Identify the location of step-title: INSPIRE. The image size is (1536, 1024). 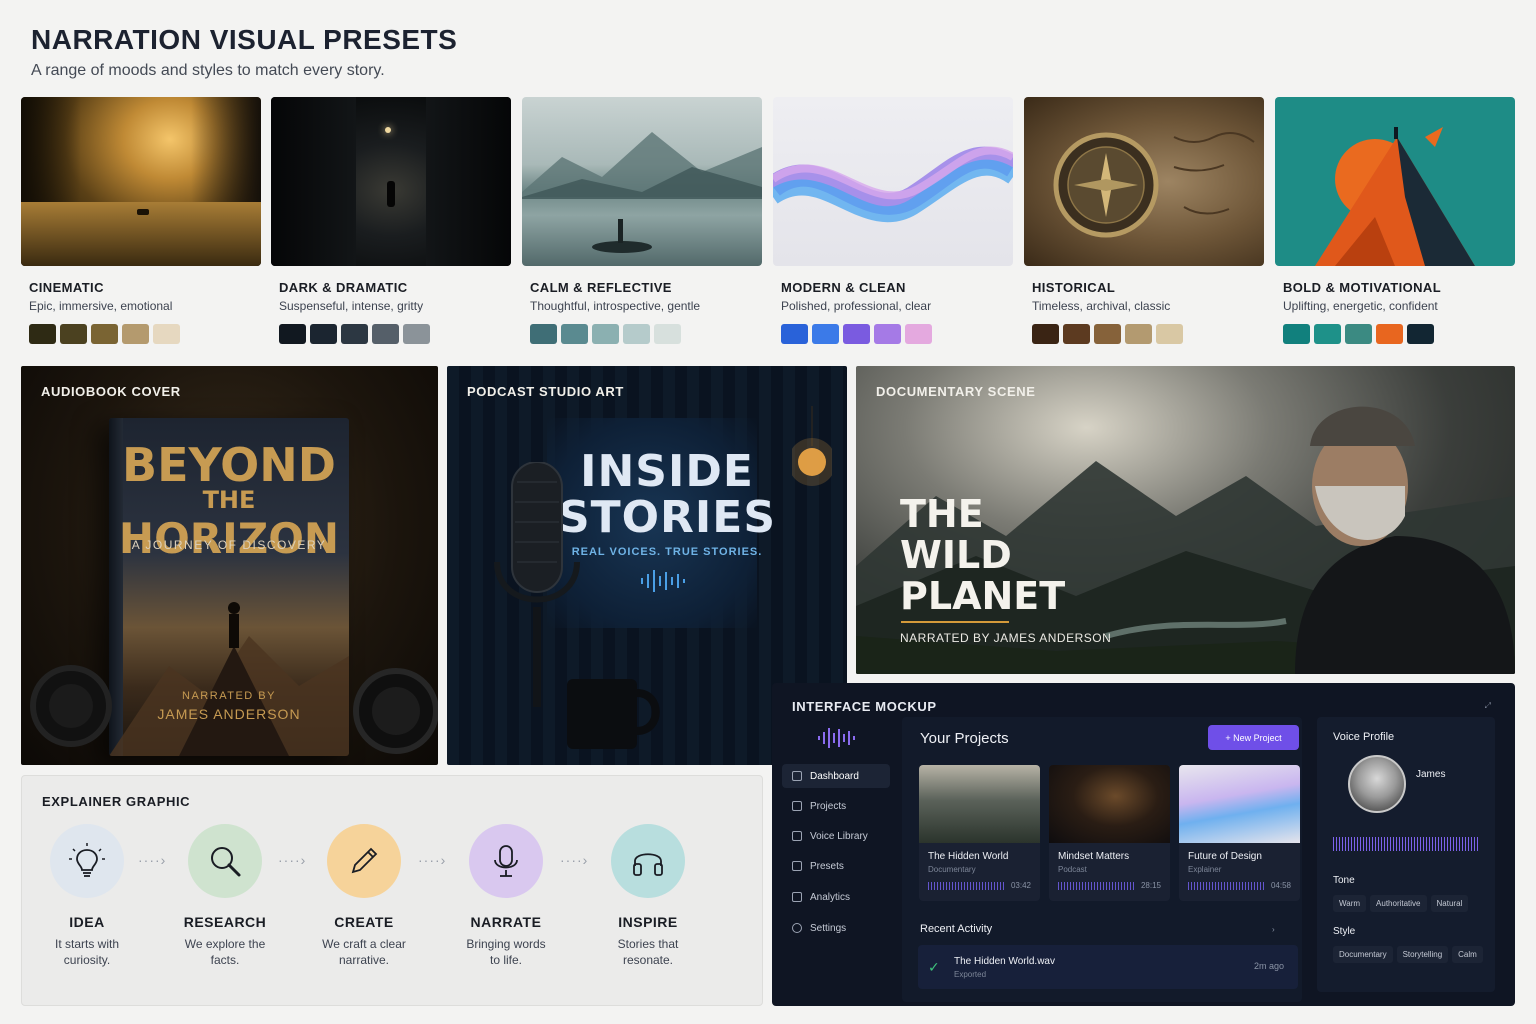
(648, 922).